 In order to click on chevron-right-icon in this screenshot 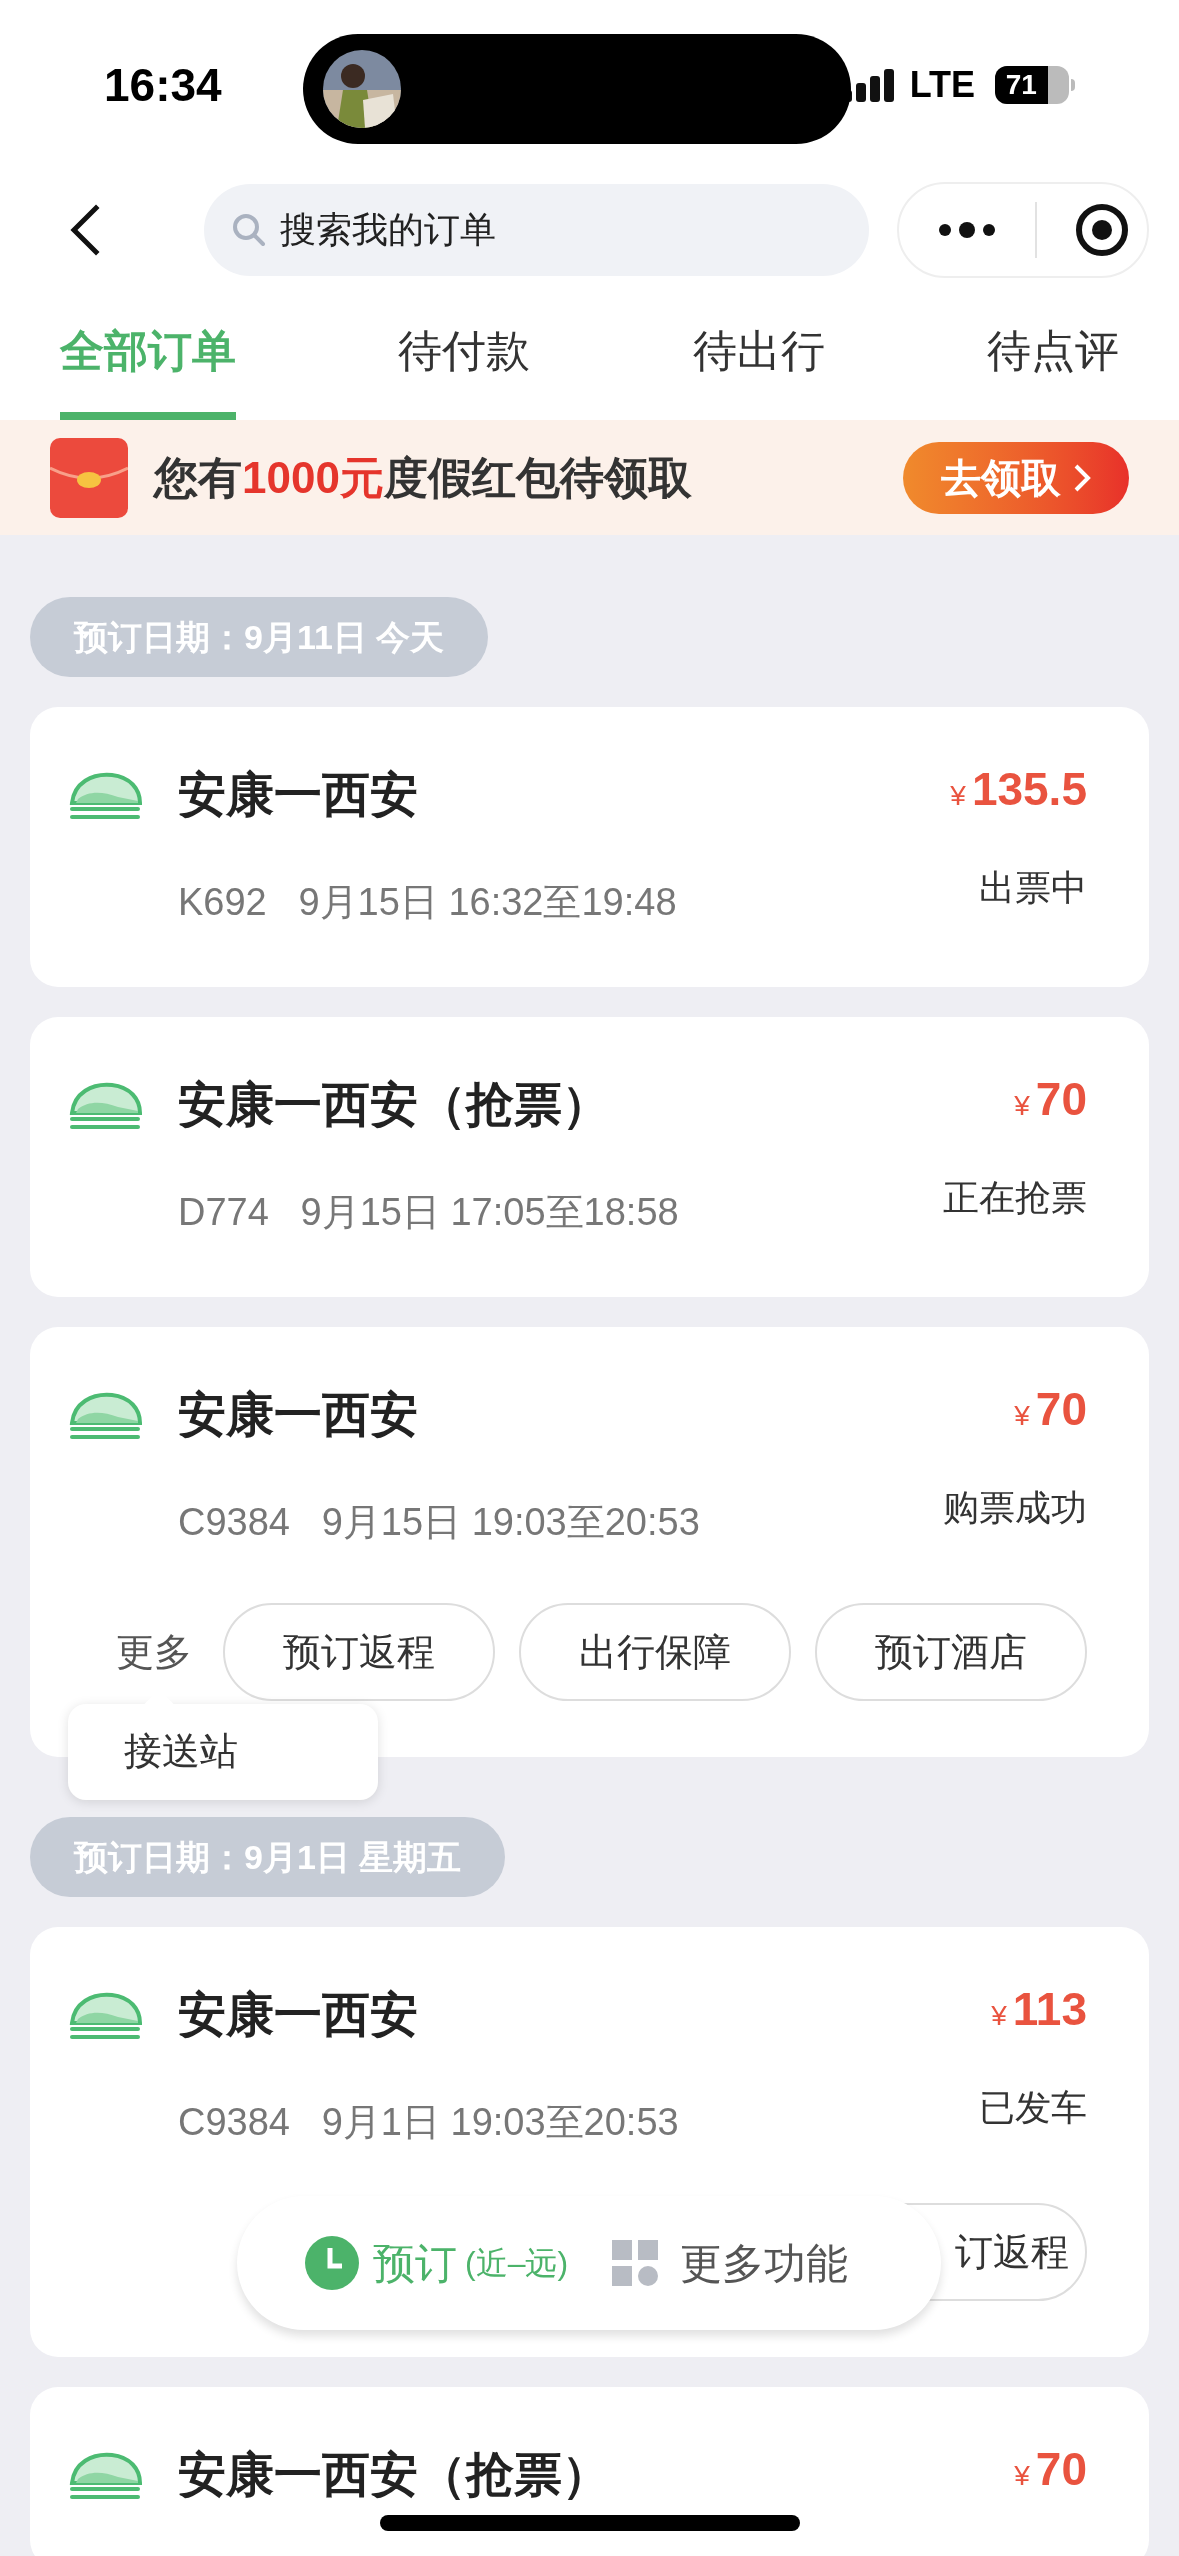, I will do `click(1082, 477)`.